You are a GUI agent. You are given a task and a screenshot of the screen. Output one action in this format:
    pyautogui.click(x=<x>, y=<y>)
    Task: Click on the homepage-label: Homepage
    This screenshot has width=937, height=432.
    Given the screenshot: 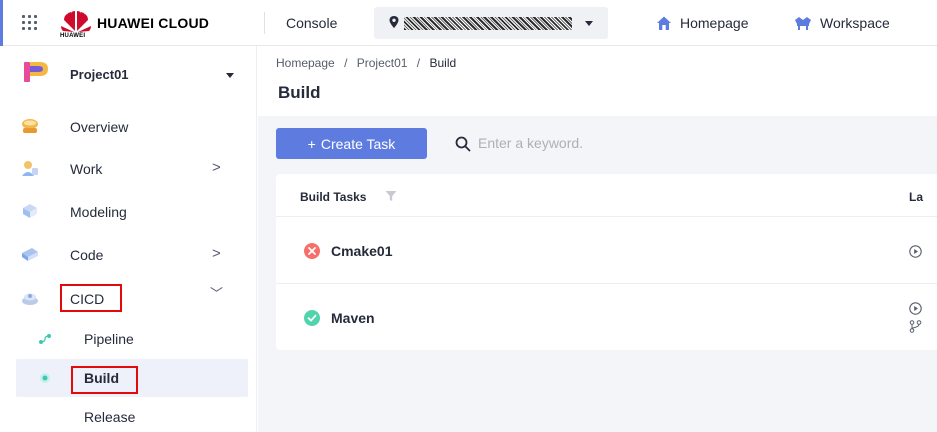 What is the action you would take?
    pyautogui.click(x=714, y=23)
    